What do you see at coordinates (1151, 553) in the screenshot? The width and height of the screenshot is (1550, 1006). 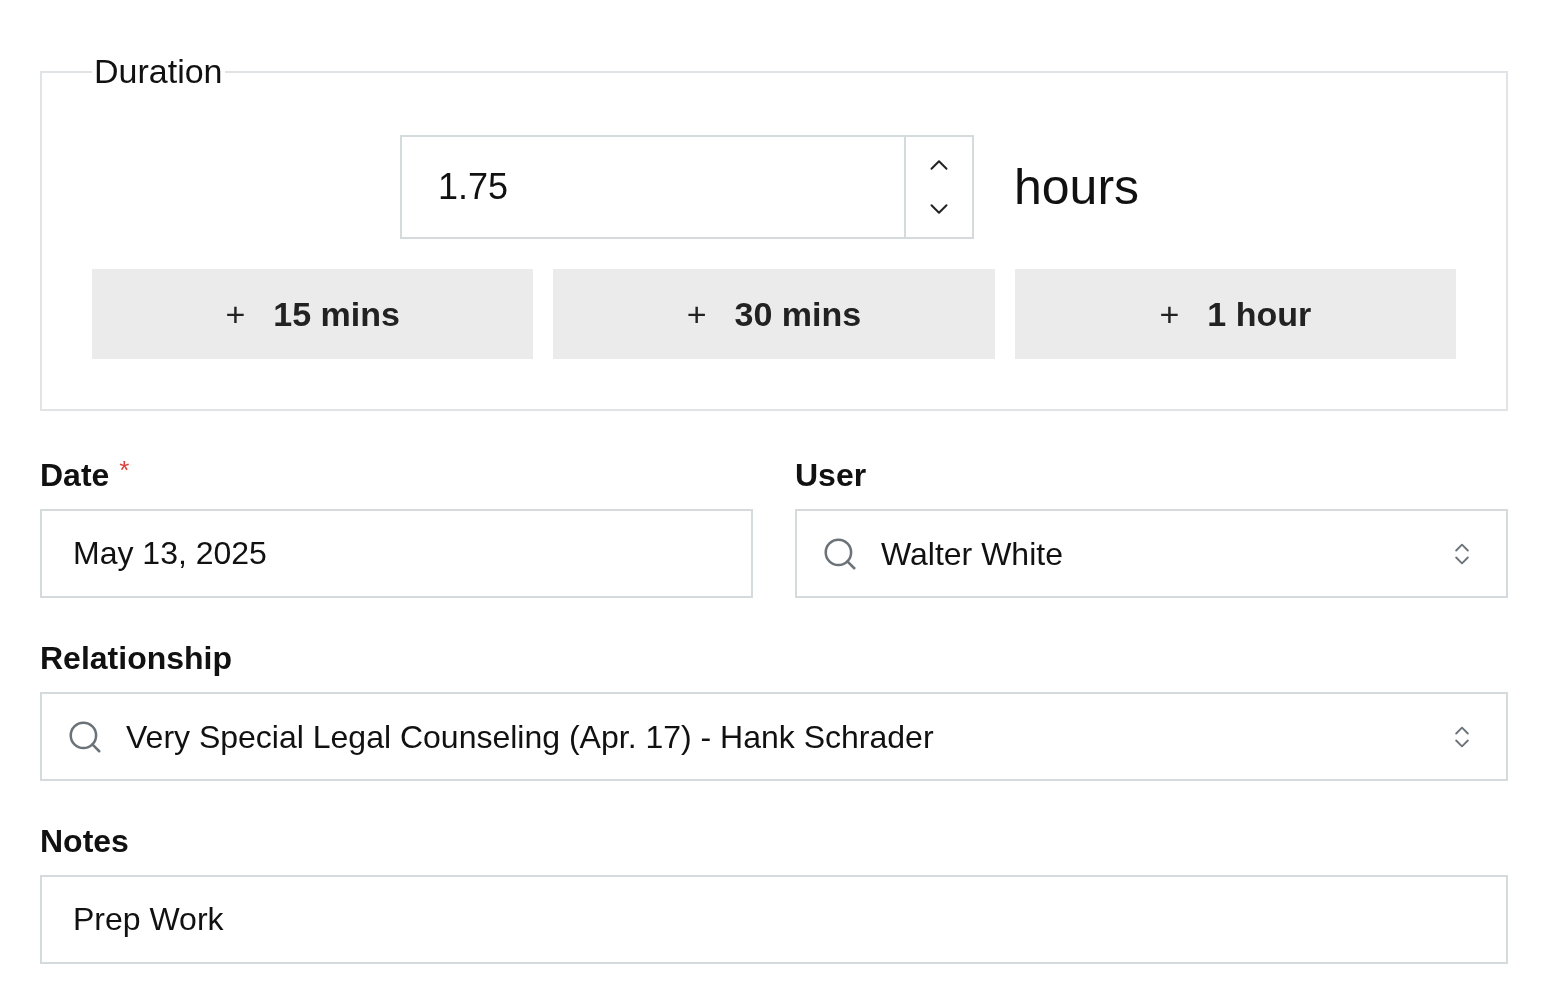 I see `search-select: Walter White` at bounding box center [1151, 553].